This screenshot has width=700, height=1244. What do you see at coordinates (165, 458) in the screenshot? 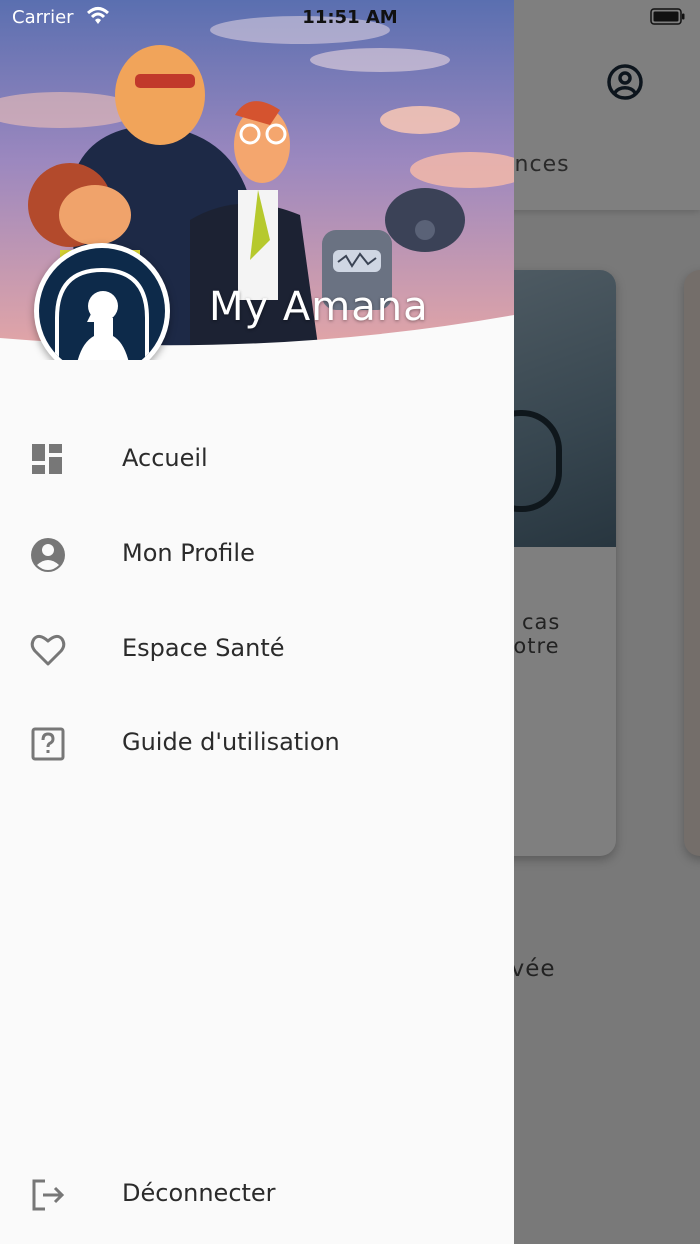
I see `menu-item-label: Accueil` at bounding box center [165, 458].